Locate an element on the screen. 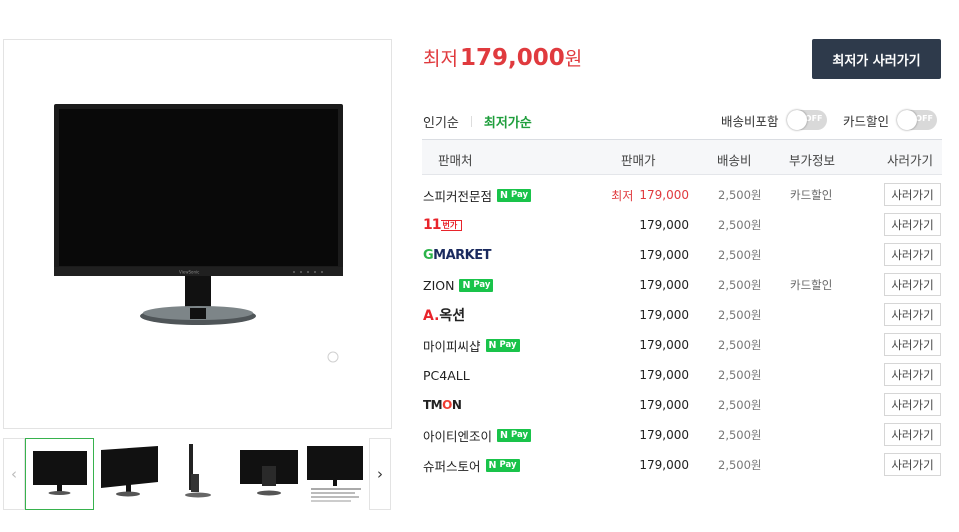 The width and height of the screenshot is (959, 532). thumbnail-next-button: › is located at coordinates (380, 474).